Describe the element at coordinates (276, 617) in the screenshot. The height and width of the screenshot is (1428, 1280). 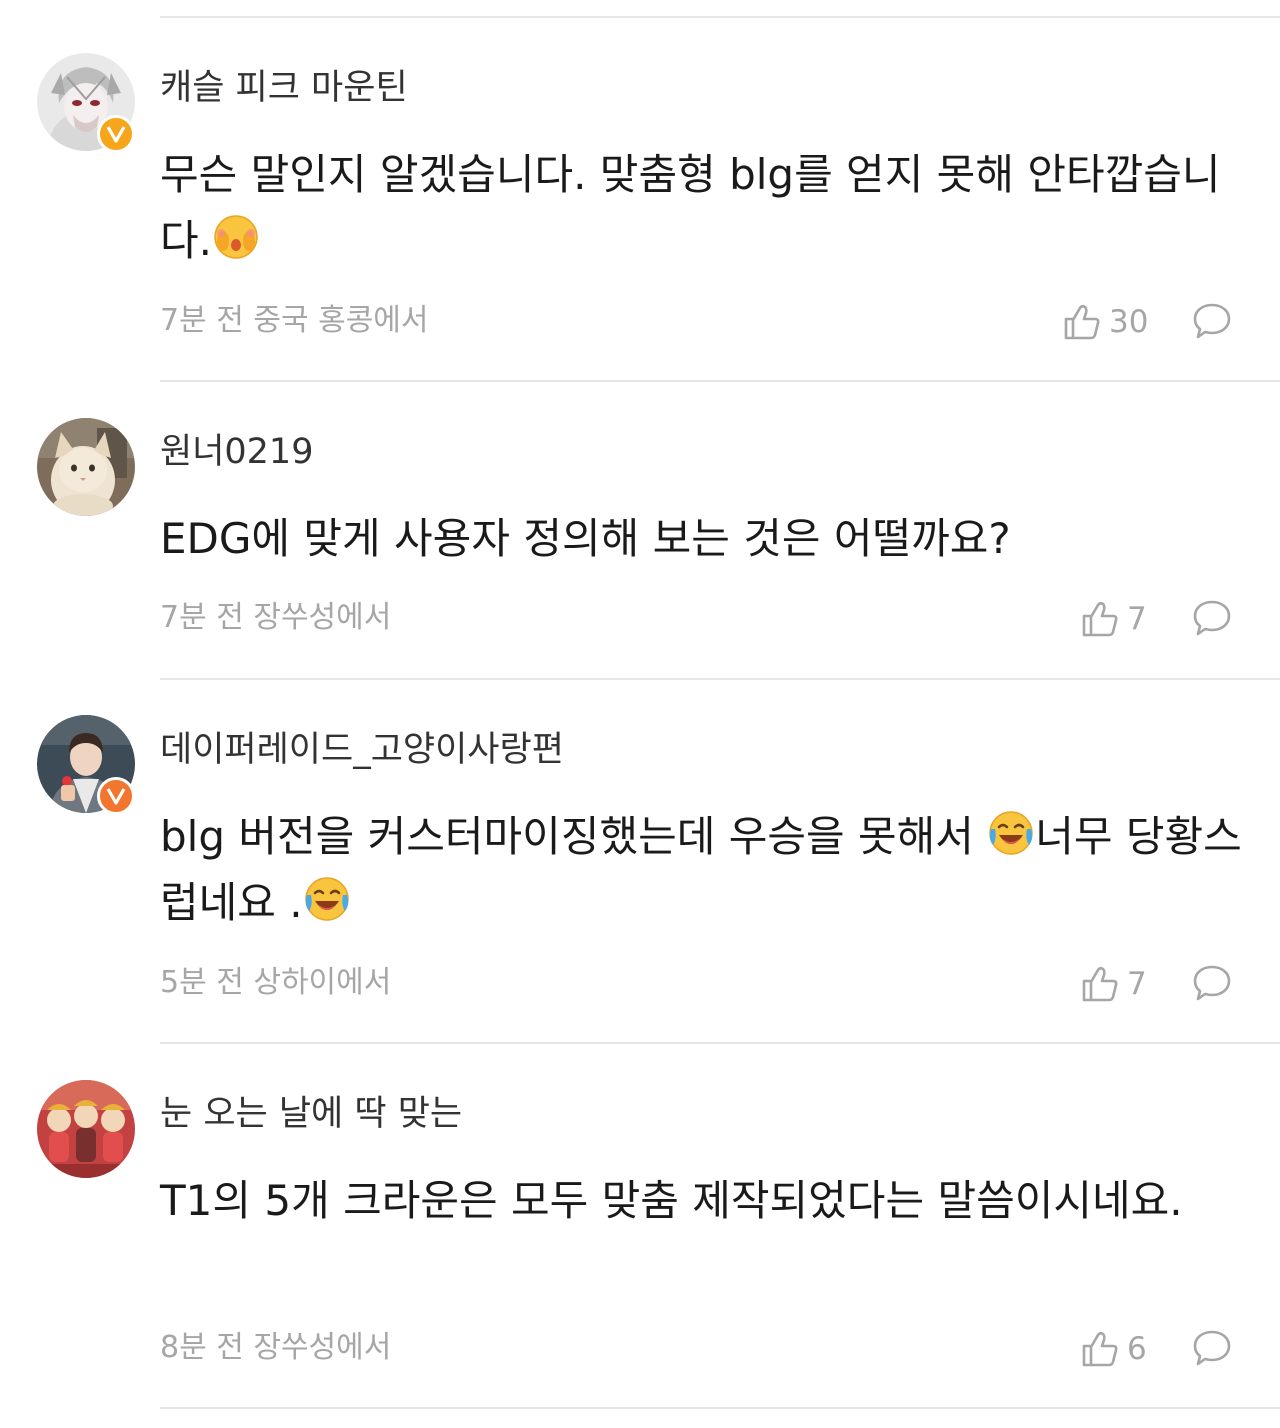
I see `comment-meta: 7분 전 장쑤성에서` at that location.